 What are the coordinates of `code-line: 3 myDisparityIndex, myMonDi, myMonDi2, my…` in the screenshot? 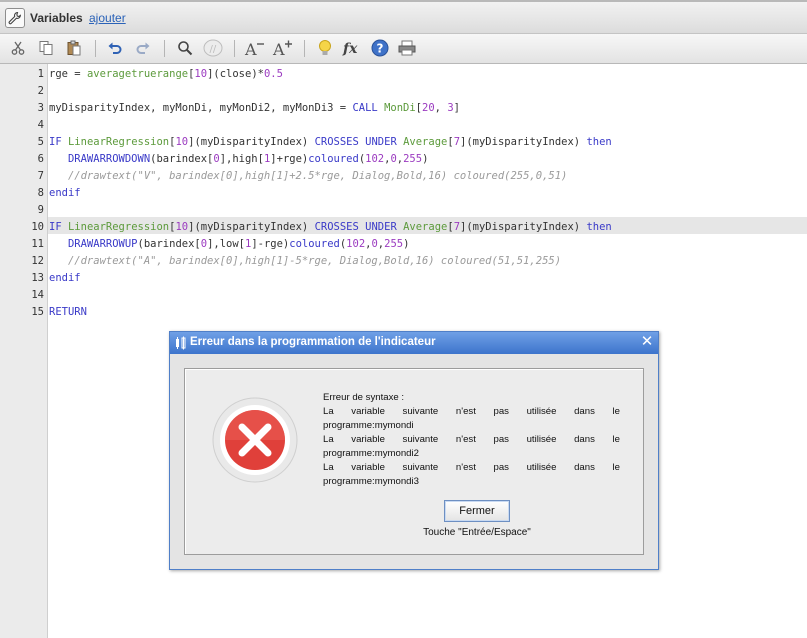 It's located at (403, 108).